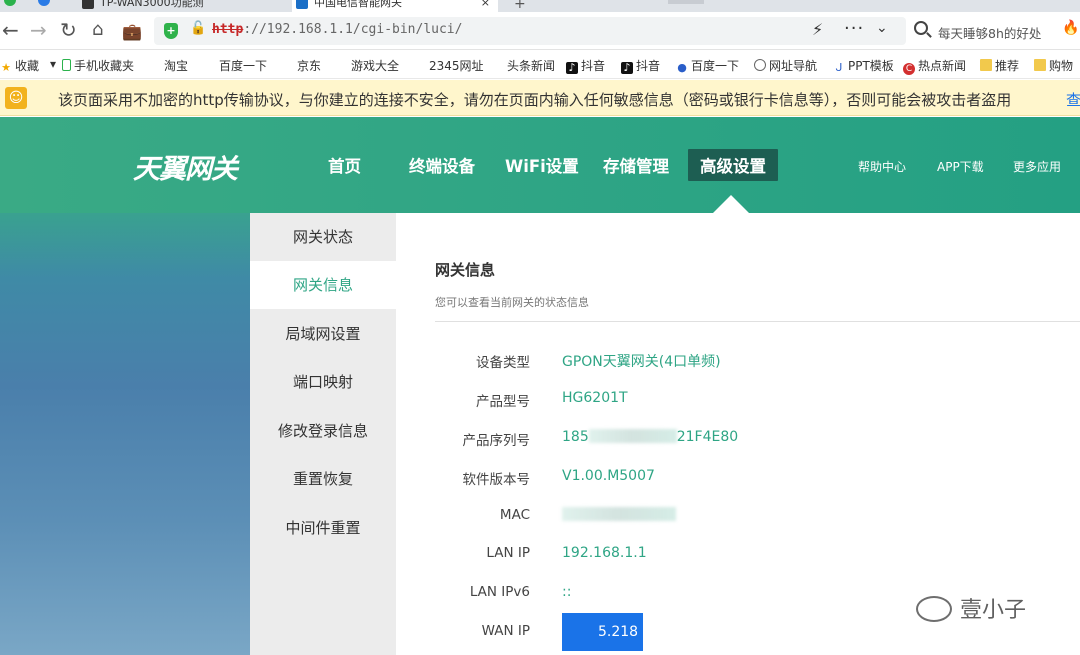 The height and width of the screenshot is (655, 1080). What do you see at coordinates (608, 476) in the screenshot?
I see `info-value: V1.00.M5007` at bounding box center [608, 476].